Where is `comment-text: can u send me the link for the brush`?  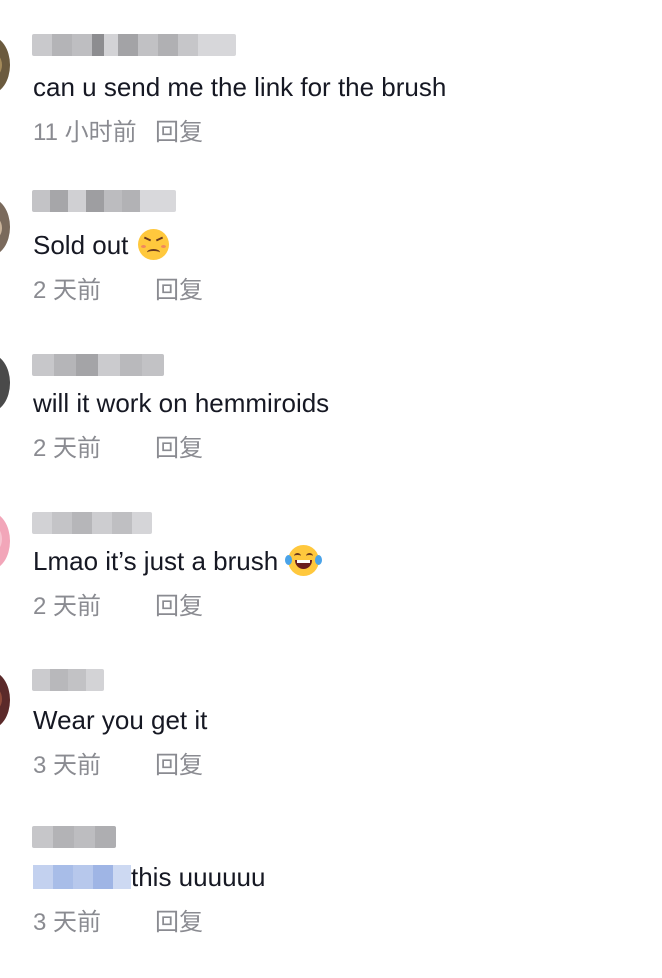 comment-text: can u send me the link for the brush is located at coordinates (240, 87).